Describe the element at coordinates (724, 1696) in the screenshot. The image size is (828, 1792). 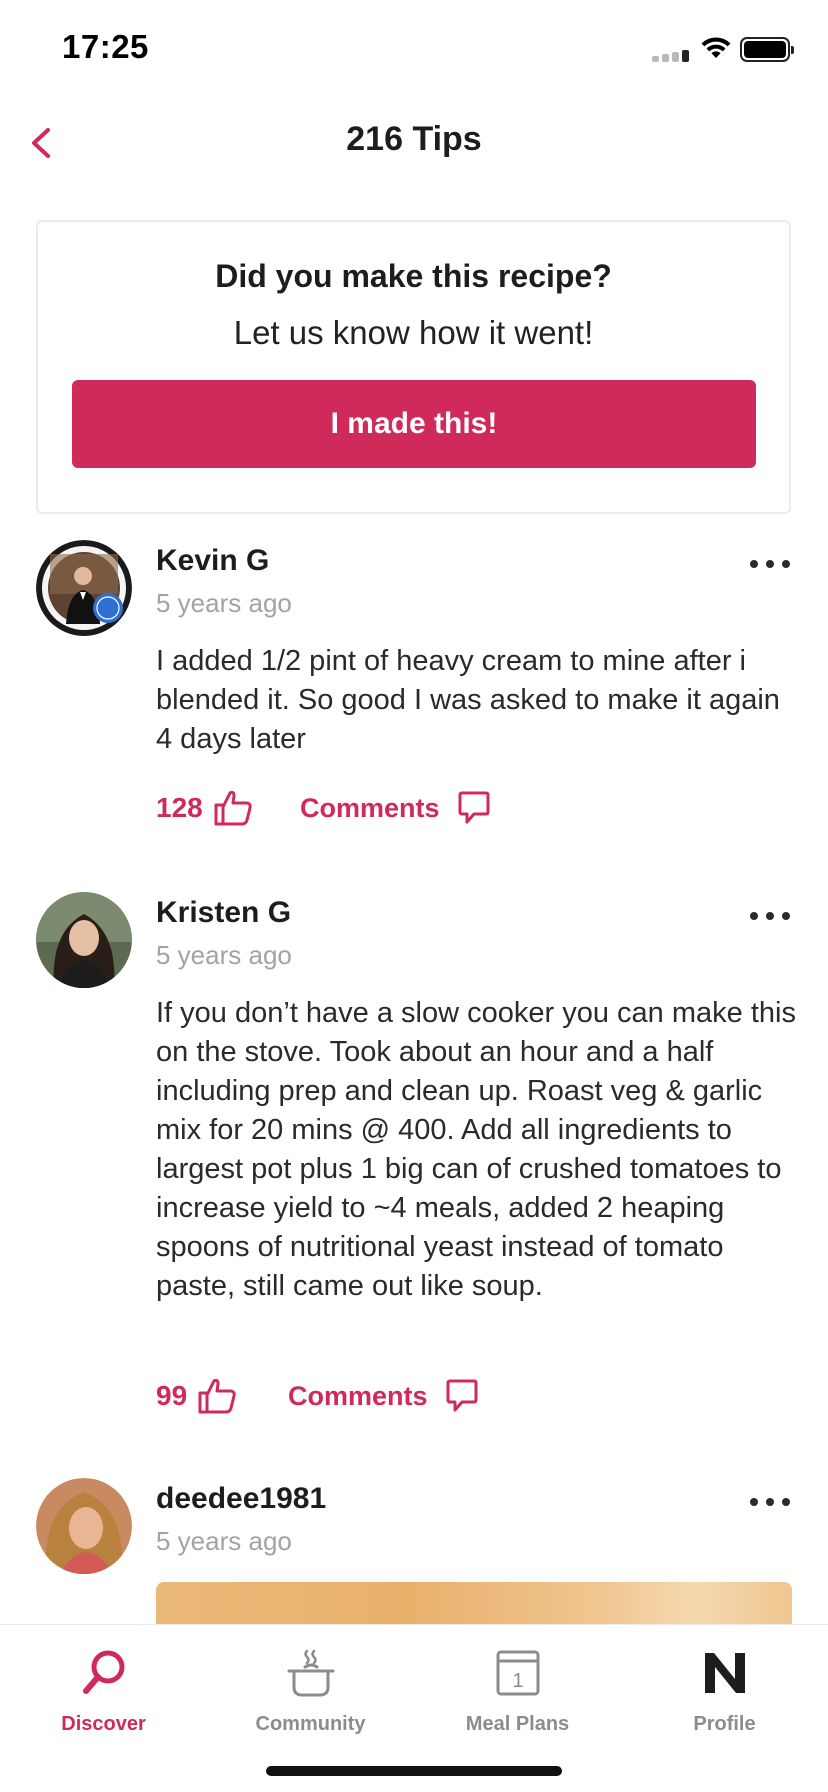
I see `tab-profile: Profile` at that location.